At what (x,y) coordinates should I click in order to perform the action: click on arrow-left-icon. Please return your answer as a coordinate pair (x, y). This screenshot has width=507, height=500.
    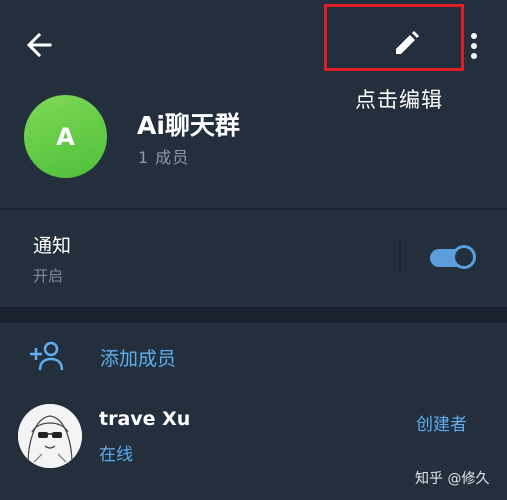
    Looking at the image, I should click on (39, 45).